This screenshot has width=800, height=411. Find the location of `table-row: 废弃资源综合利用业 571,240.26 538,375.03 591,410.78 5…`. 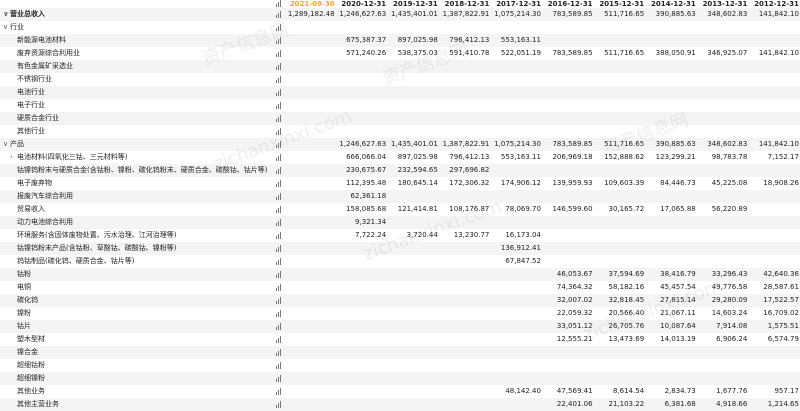

table-row: 废弃资源综合利用业 571,240.26 538,375.03 591,410.78 5… is located at coordinates (400, 53).